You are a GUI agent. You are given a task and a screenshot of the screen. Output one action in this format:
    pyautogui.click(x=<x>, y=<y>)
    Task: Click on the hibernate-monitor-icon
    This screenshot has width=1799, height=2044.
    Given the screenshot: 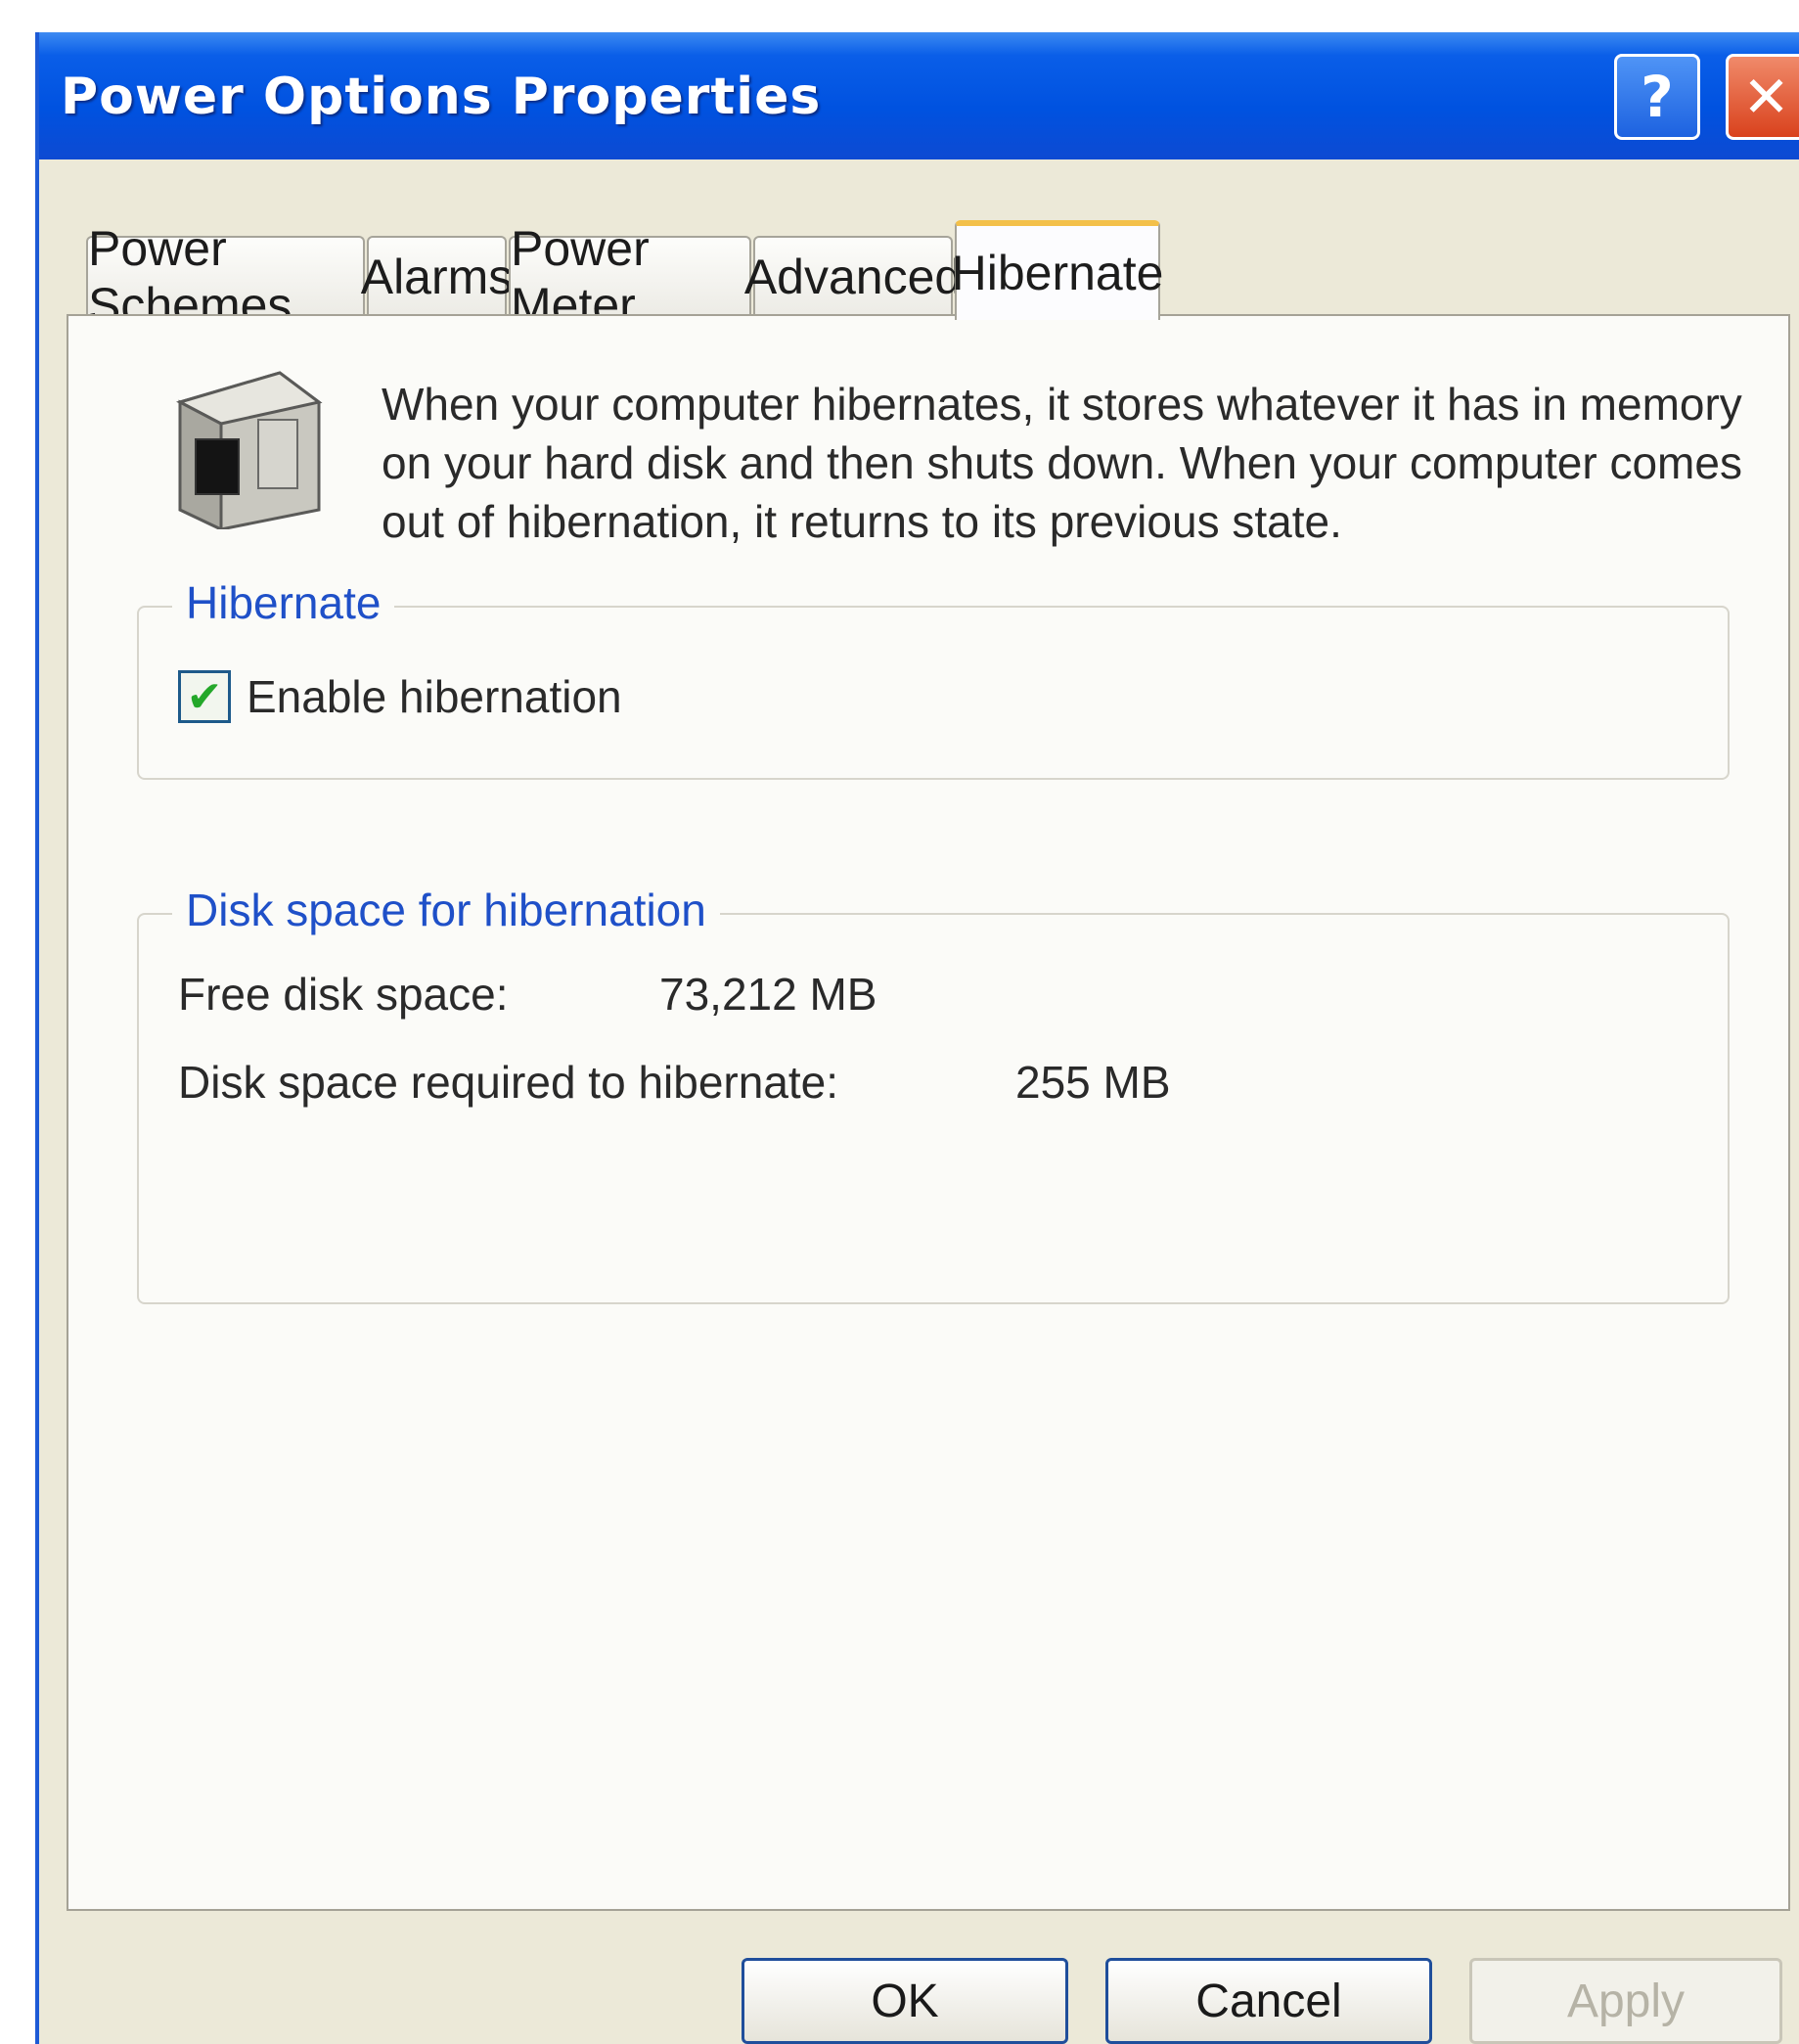 What is the action you would take?
    pyautogui.click(x=249, y=450)
    